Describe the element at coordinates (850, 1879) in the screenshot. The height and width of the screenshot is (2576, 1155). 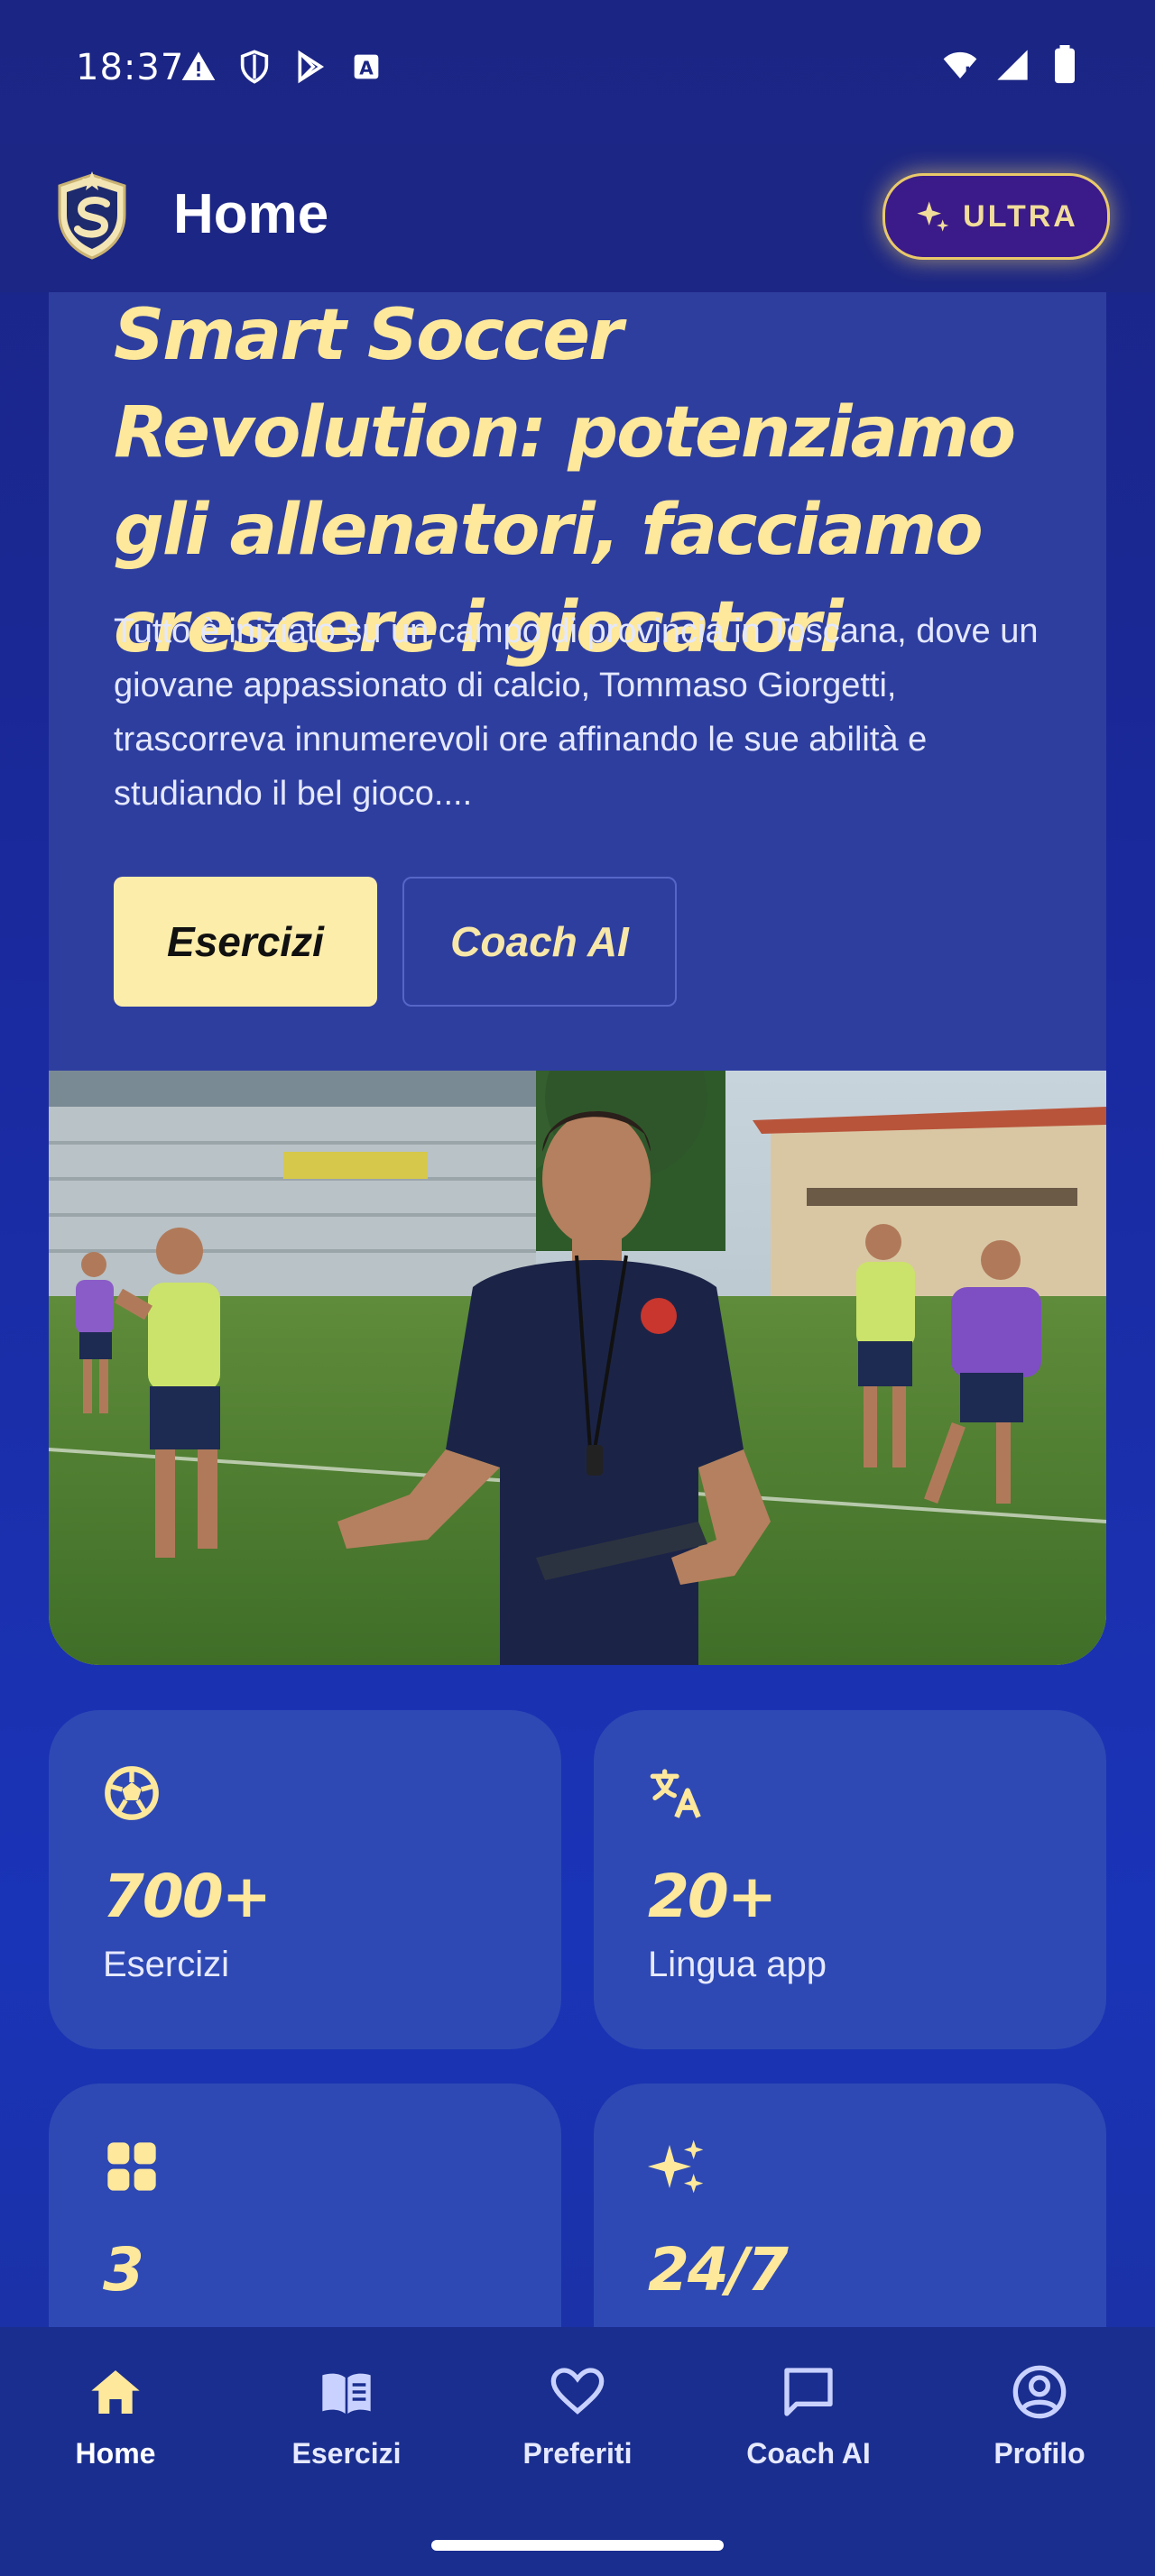
I see `stat-card-languages: 20+ Lingua app` at that location.